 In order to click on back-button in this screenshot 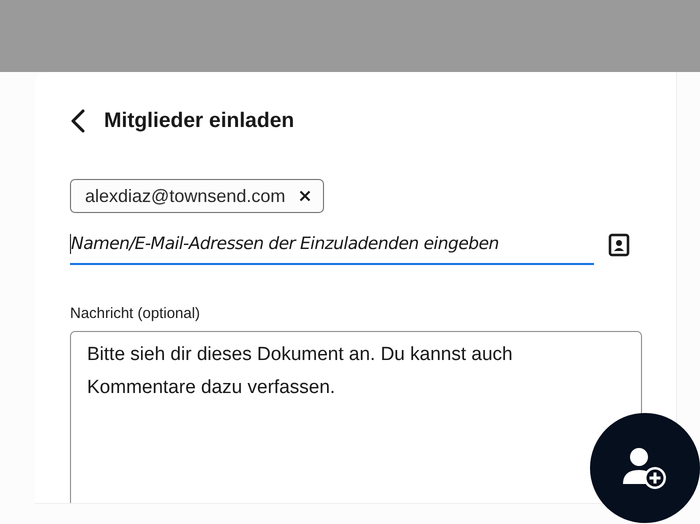, I will do `click(78, 121)`.